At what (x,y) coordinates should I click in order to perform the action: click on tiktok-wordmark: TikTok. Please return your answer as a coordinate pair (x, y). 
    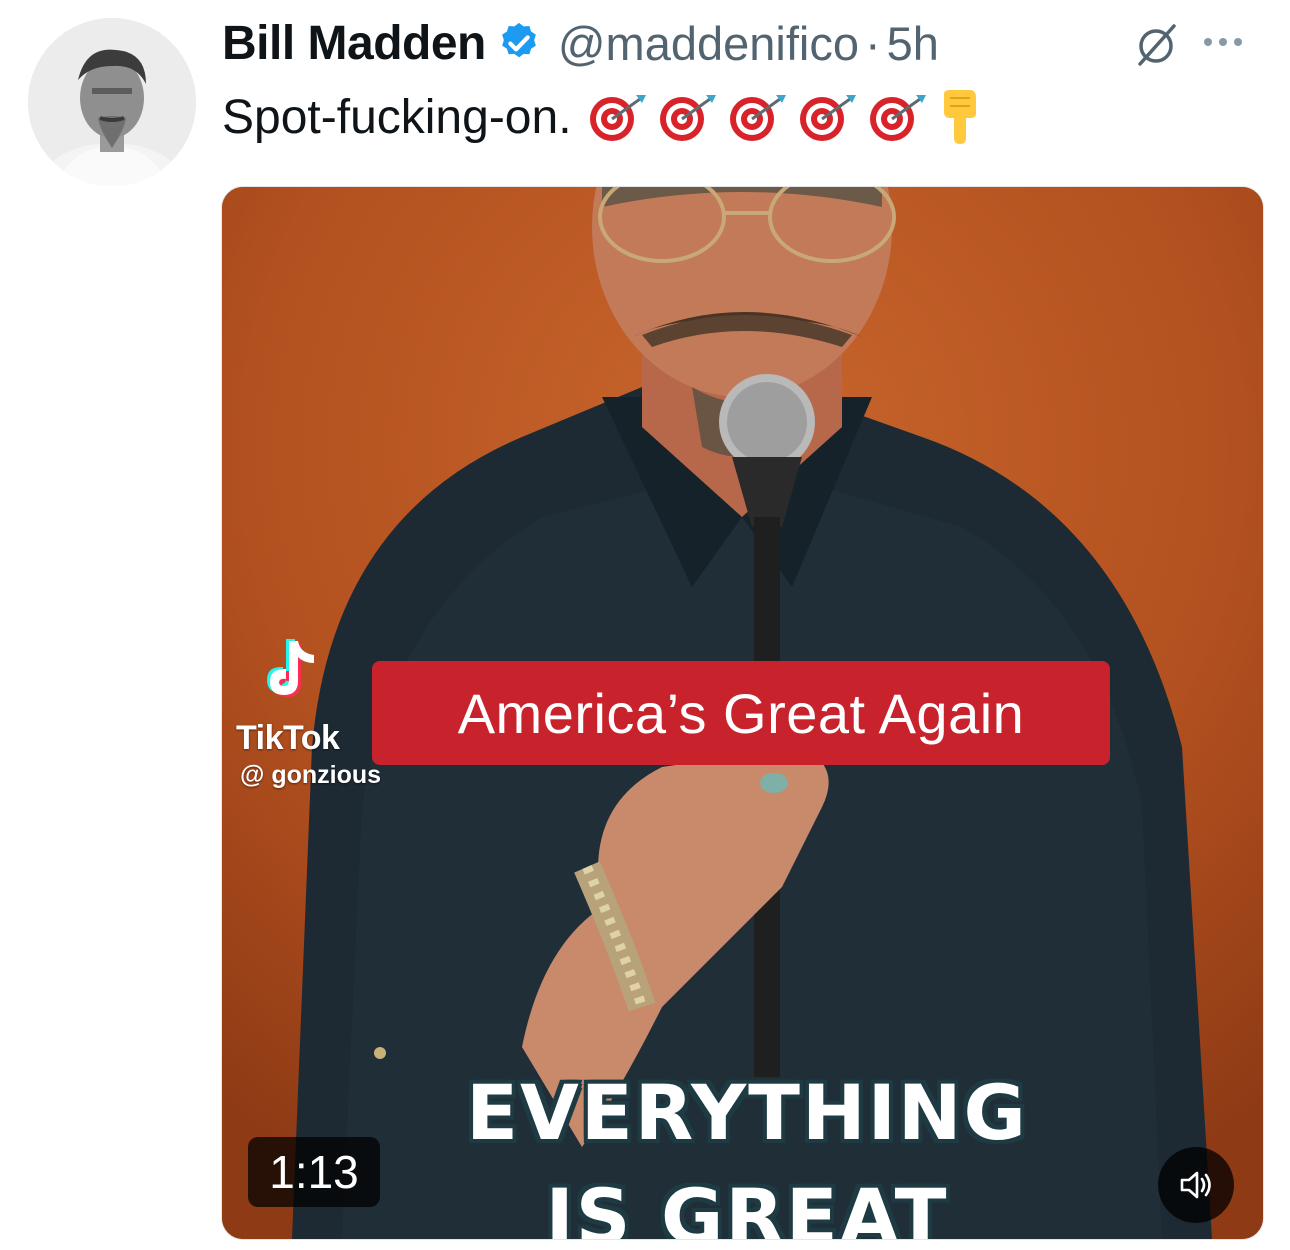
    Looking at the image, I should click on (288, 738).